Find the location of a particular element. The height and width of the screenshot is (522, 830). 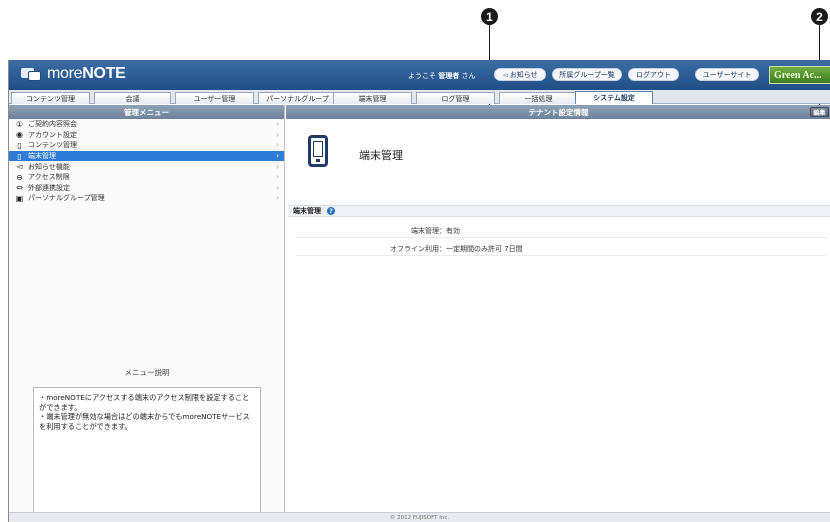

sidebar-item-label: お知らせ機能 is located at coordinates (49, 166).